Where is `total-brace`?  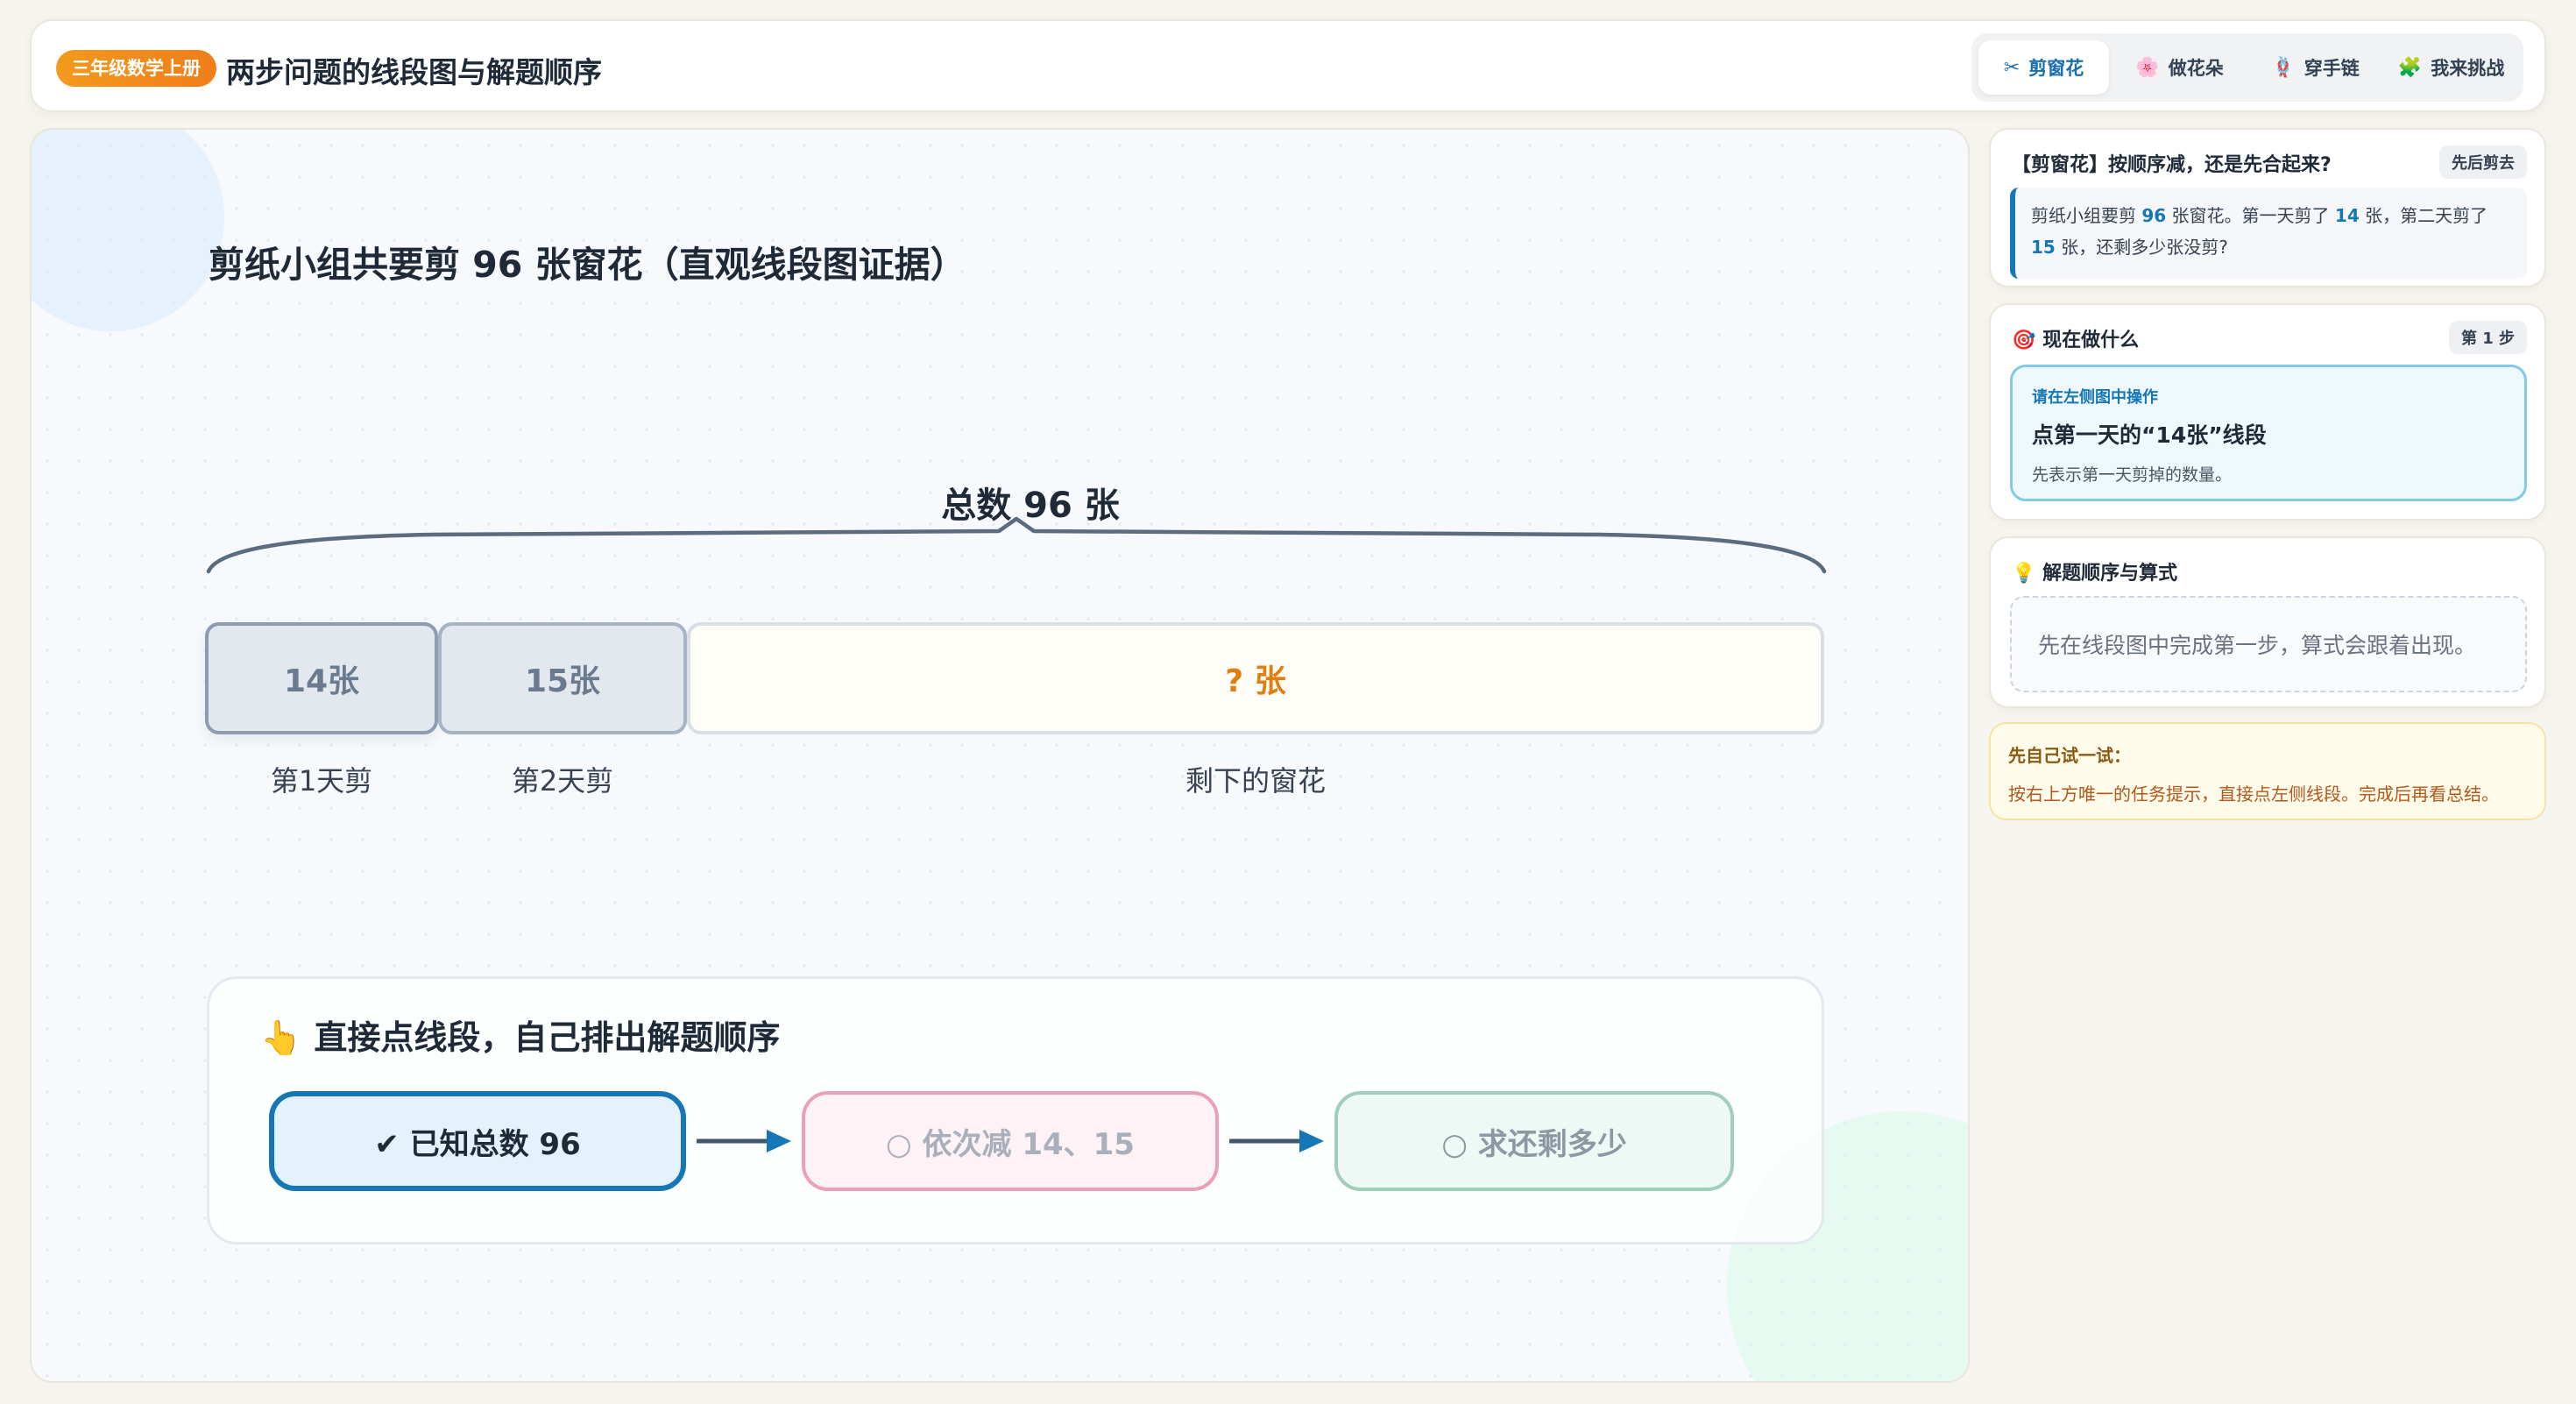 total-brace is located at coordinates (1016, 545).